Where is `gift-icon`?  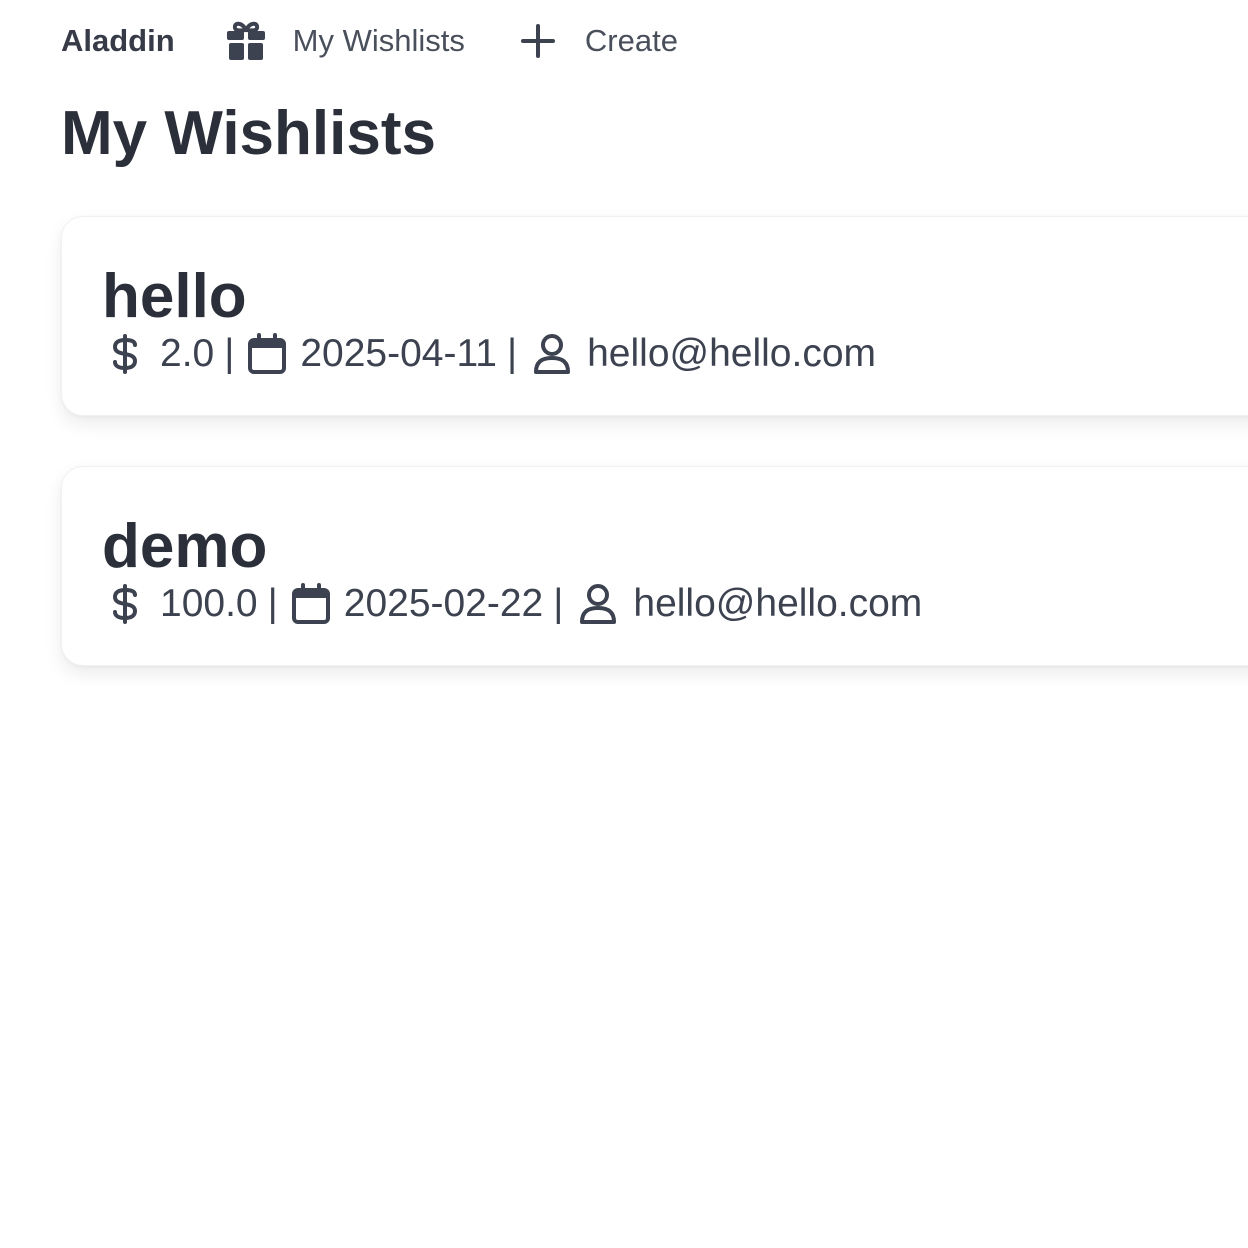
gift-icon is located at coordinates (246, 41).